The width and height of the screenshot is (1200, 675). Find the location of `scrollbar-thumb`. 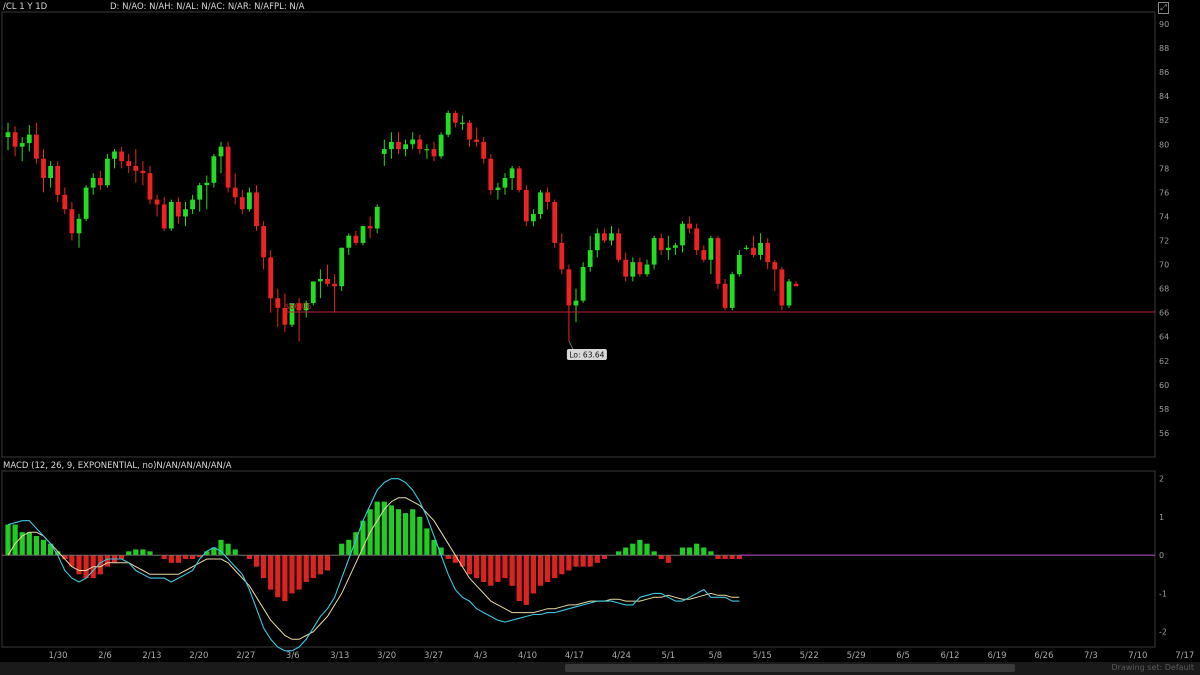

scrollbar-thumb is located at coordinates (790, 668).